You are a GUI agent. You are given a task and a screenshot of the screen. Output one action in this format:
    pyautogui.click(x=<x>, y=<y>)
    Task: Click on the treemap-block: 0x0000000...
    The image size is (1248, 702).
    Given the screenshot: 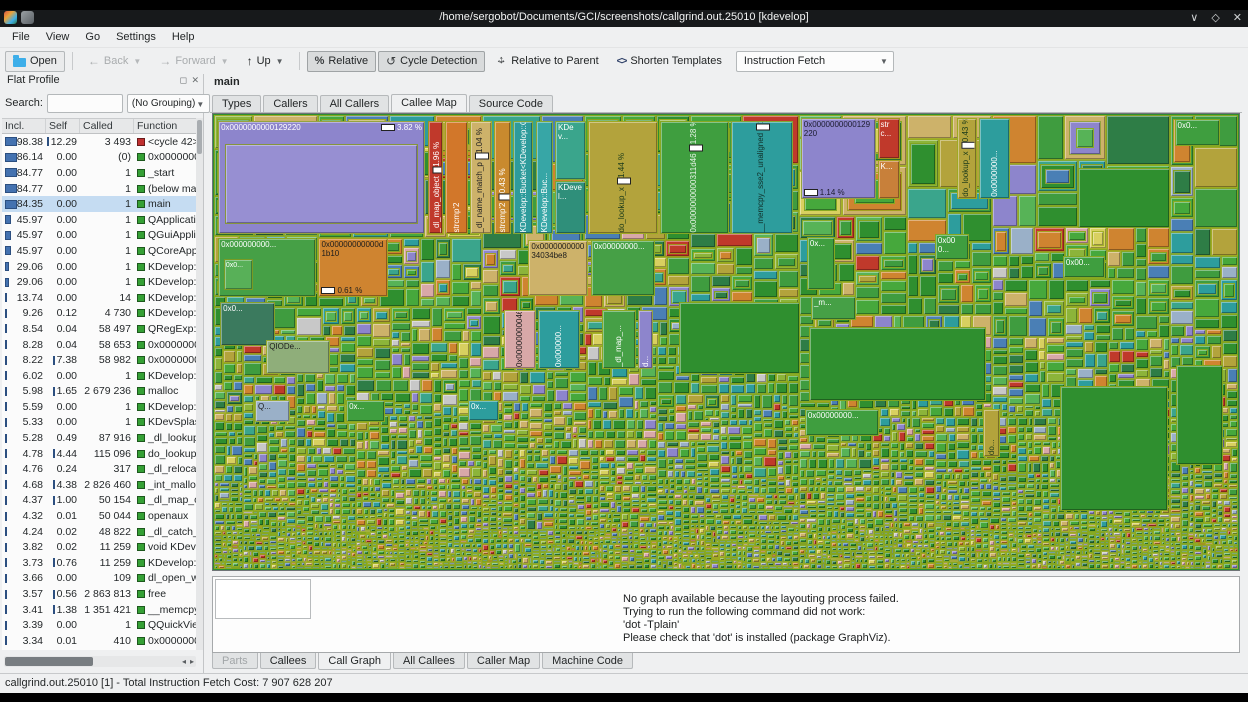 What is the action you would take?
    pyautogui.click(x=994, y=158)
    